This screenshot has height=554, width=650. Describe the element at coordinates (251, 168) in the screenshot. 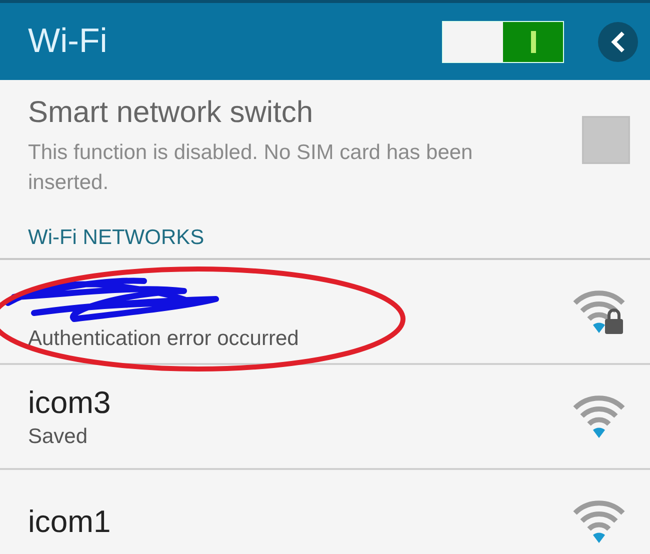

I see `setting-description: This function is disabled. No SIM card has been inserted.` at that location.